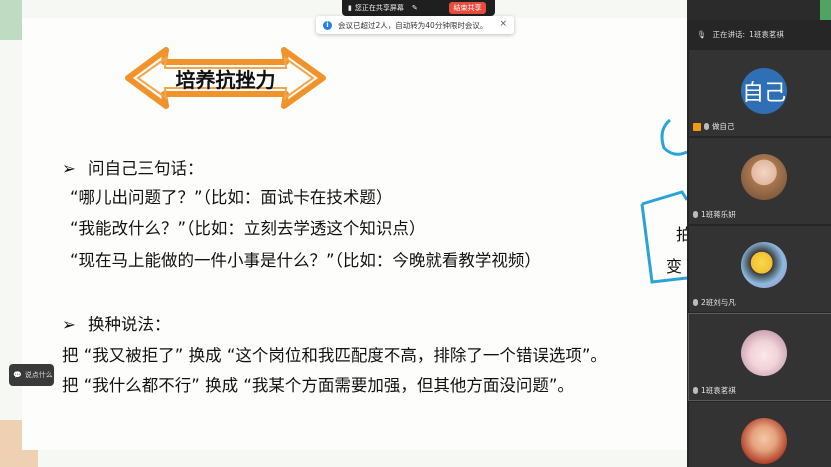 This screenshot has height=467, width=831. I want to click on chat-input-hint: 💬 说点什么, so click(31, 375).